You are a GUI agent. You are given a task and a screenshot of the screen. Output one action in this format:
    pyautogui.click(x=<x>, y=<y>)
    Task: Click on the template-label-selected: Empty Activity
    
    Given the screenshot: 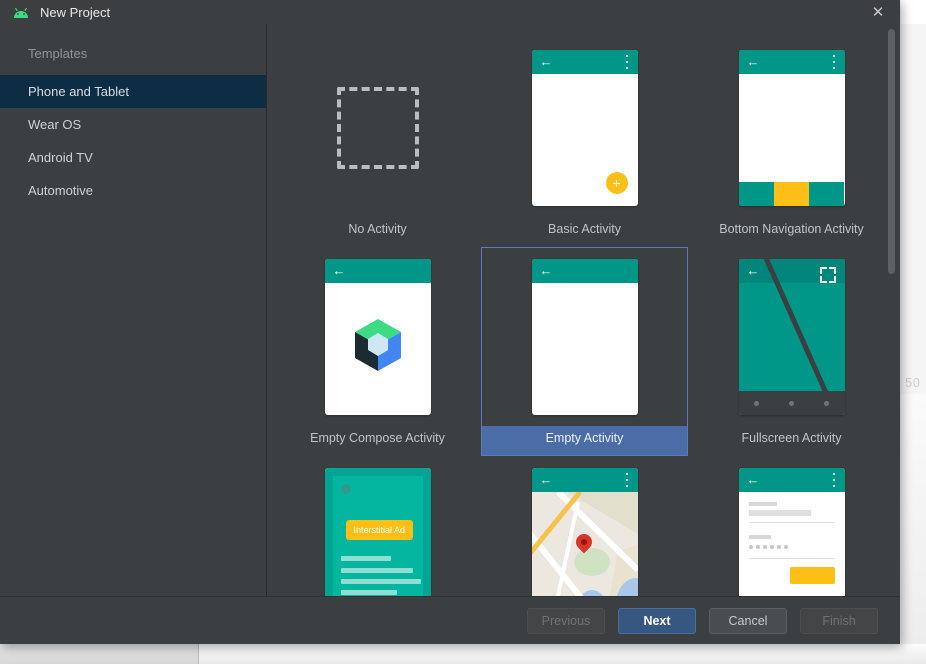 What is the action you would take?
    pyautogui.click(x=584, y=440)
    